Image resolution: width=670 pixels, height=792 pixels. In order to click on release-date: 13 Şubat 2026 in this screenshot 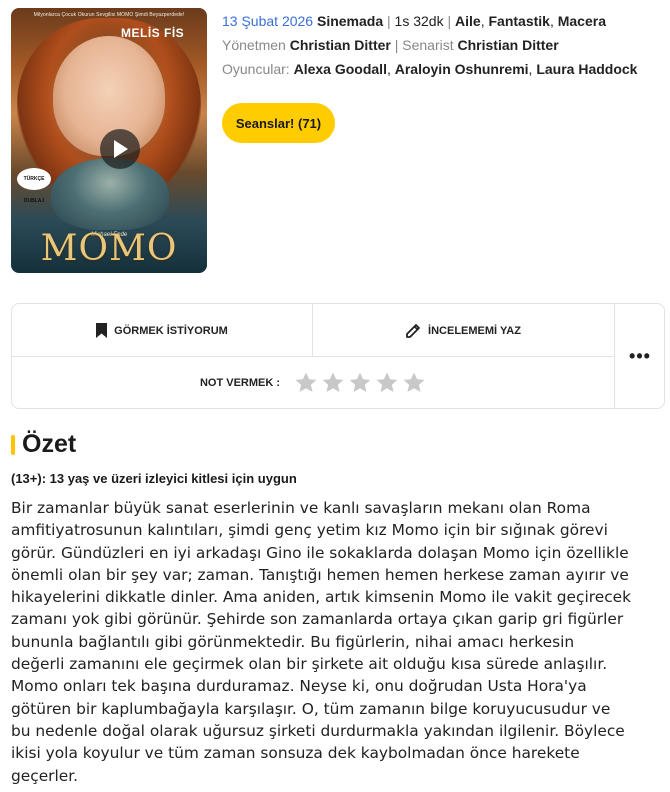, I will do `click(267, 21)`.